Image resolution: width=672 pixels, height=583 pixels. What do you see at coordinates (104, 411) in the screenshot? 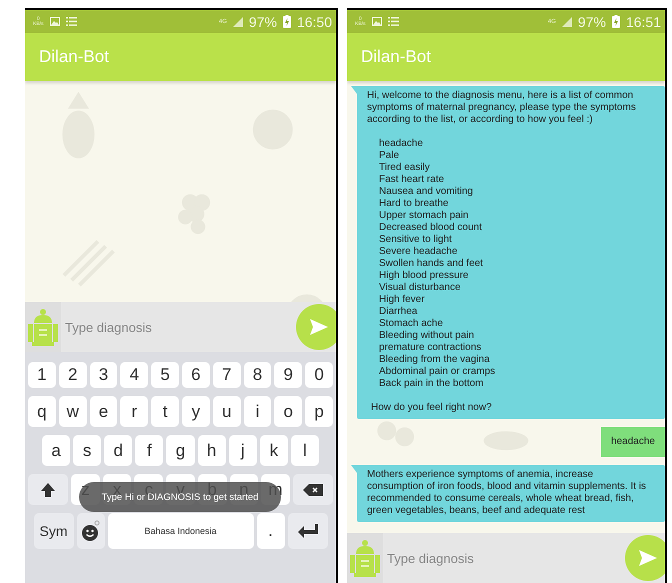
I see `key: e` at bounding box center [104, 411].